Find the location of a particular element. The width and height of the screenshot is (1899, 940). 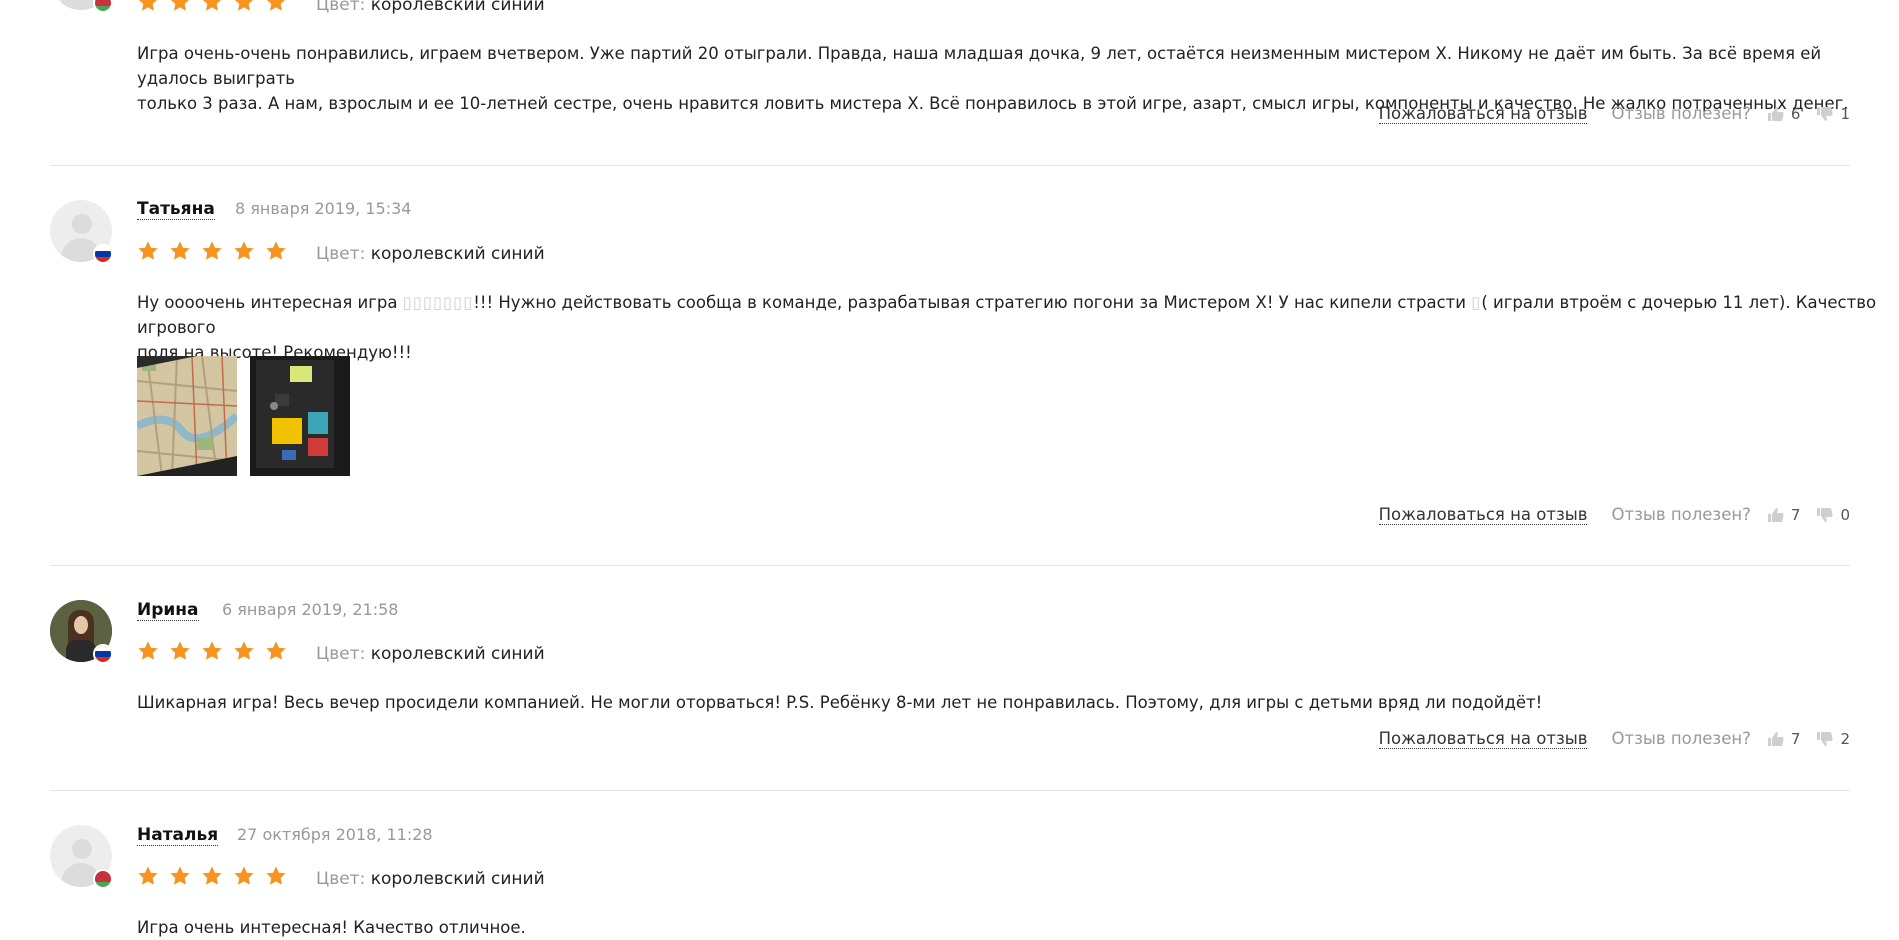

dislike-button: 0 is located at coordinates (1833, 515).